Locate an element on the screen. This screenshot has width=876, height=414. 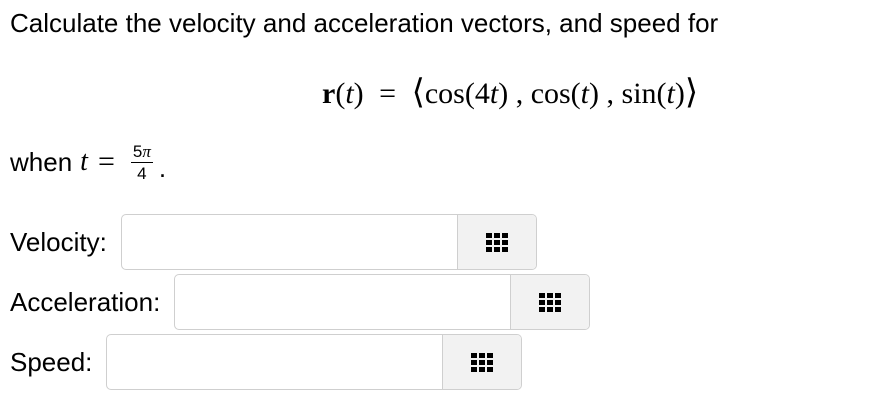
fraction-denominator: 4 is located at coordinates (142, 173).